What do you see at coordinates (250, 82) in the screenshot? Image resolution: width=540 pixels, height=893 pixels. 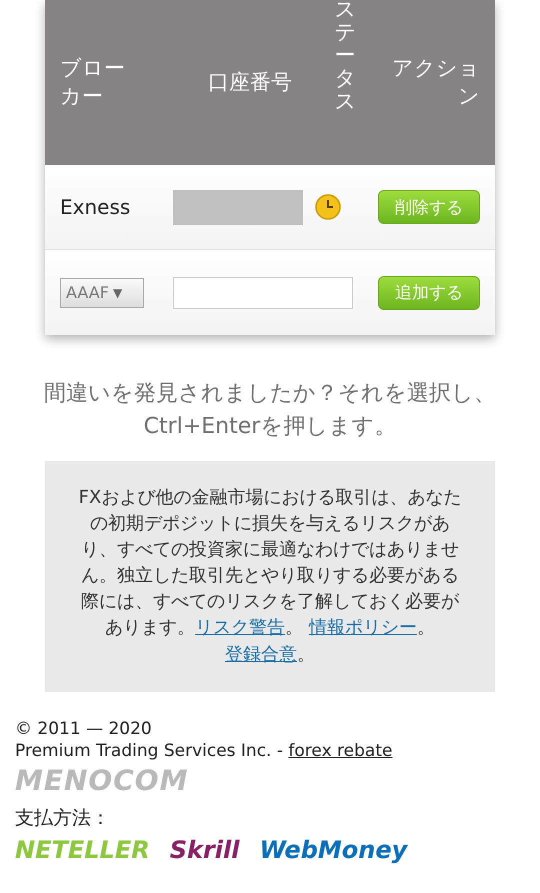 I see `column-header: 口座番号` at bounding box center [250, 82].